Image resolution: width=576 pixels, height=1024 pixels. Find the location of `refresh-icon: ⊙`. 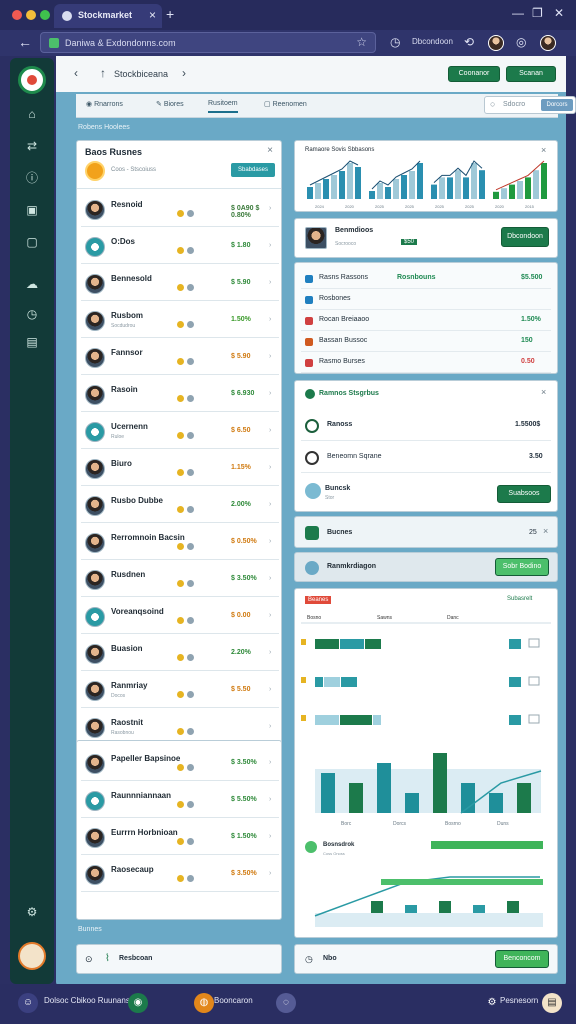

refresh-icon: ⊙ is located at coordinates (89, 959).